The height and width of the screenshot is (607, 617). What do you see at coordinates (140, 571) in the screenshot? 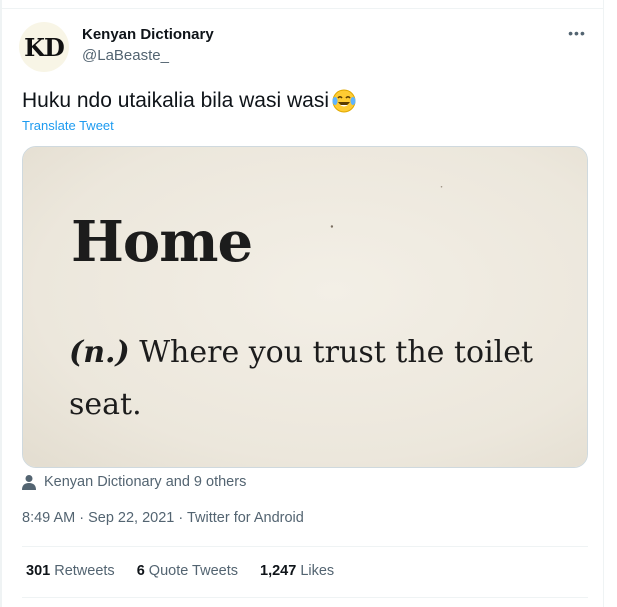
I see `quote-tweets-count: 6` at bounding box center [140, 571].